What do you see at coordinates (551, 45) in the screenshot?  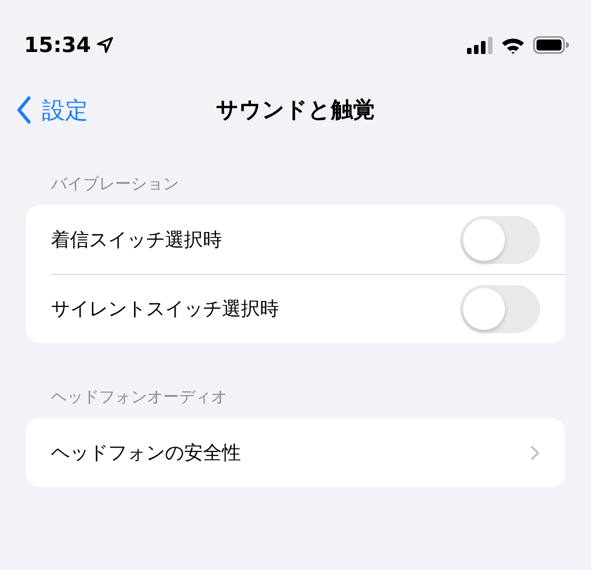 I see `battery-icon` at bounding box center [551, 45].